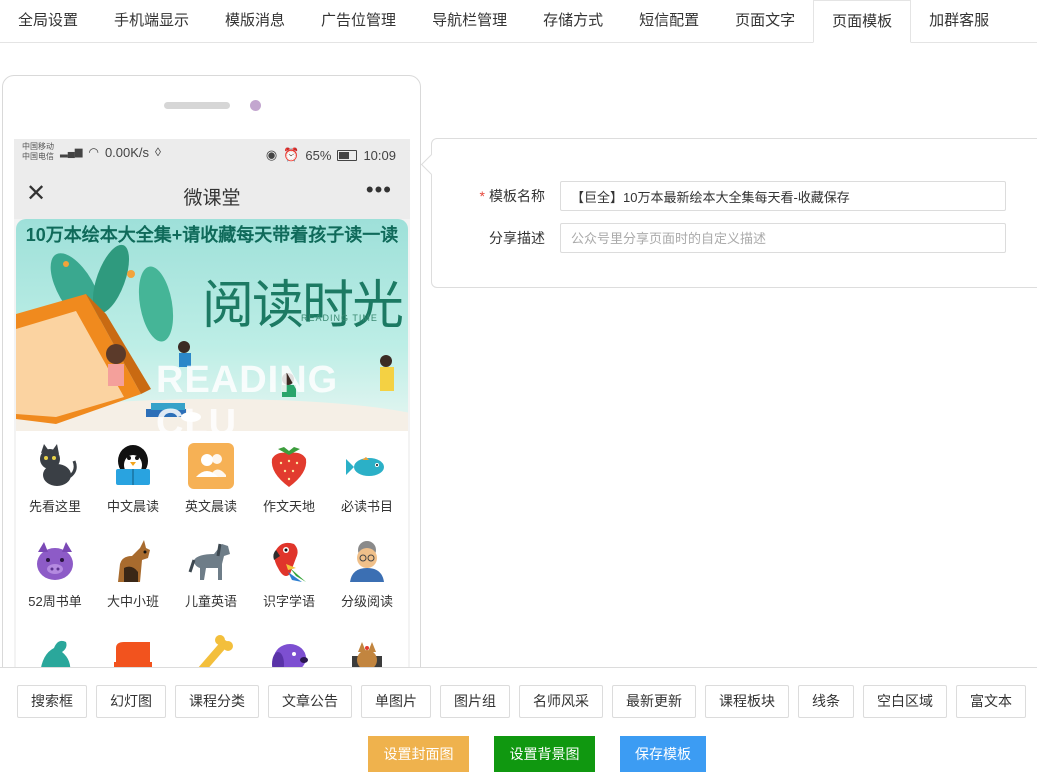  Describe the element at coordinates (469, 21) in the screenshot. I see `tab-navbar-management: 导航栏管理` at that location.